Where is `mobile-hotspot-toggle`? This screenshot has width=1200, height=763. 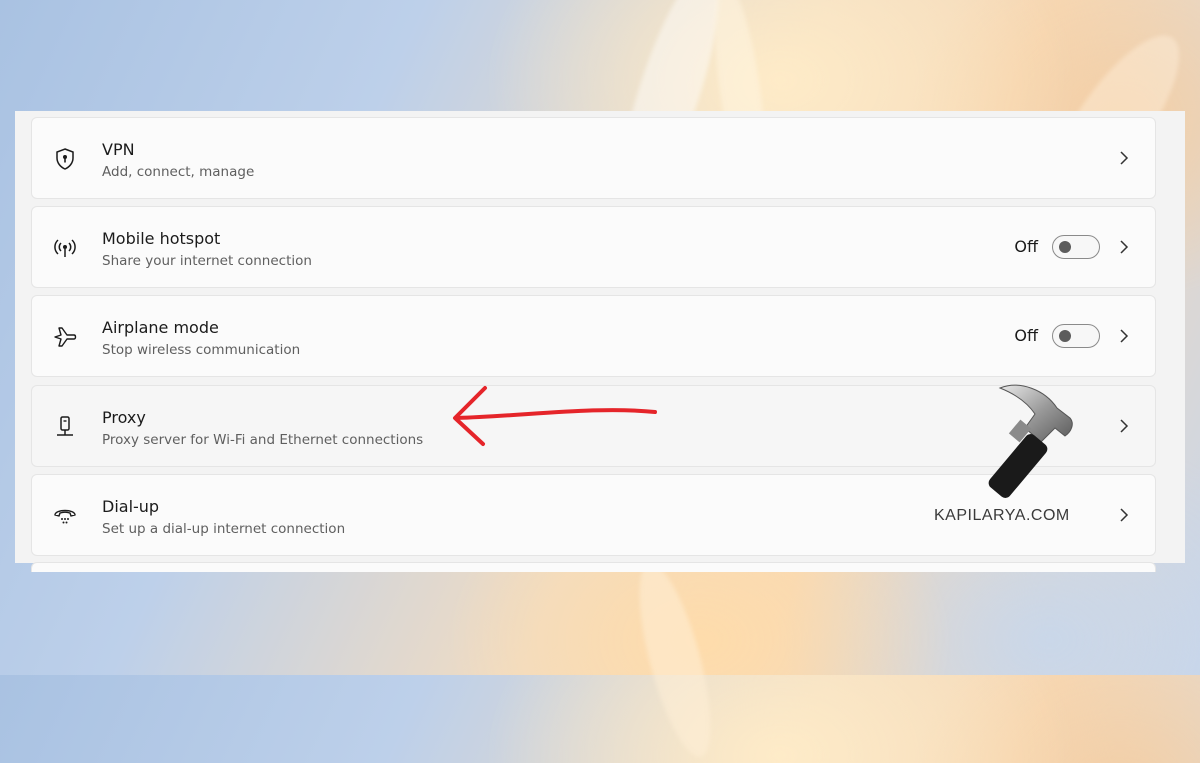 mobile-hotspot-toggle is located at coordinates (1076, 247).